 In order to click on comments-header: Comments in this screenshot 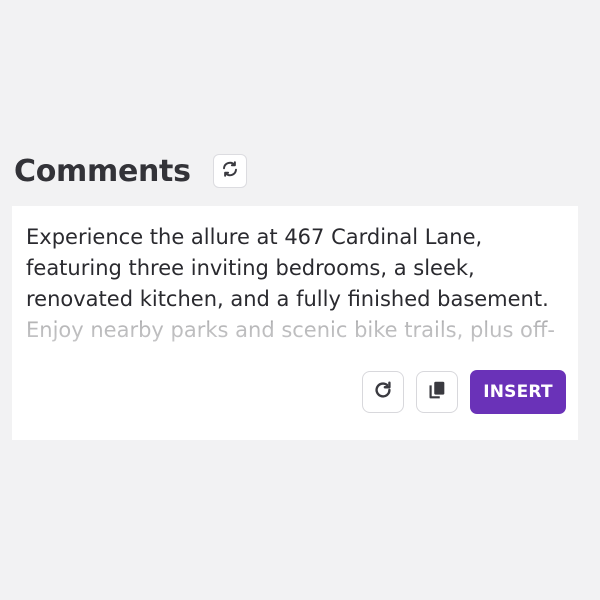, I will do `click(130, 171)`.